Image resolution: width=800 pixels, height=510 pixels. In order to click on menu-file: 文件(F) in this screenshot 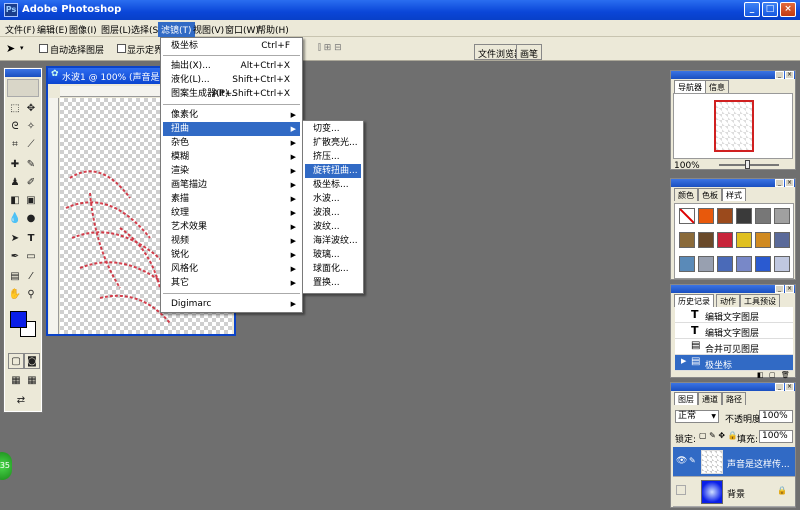, I will do `click(20, 29)`.